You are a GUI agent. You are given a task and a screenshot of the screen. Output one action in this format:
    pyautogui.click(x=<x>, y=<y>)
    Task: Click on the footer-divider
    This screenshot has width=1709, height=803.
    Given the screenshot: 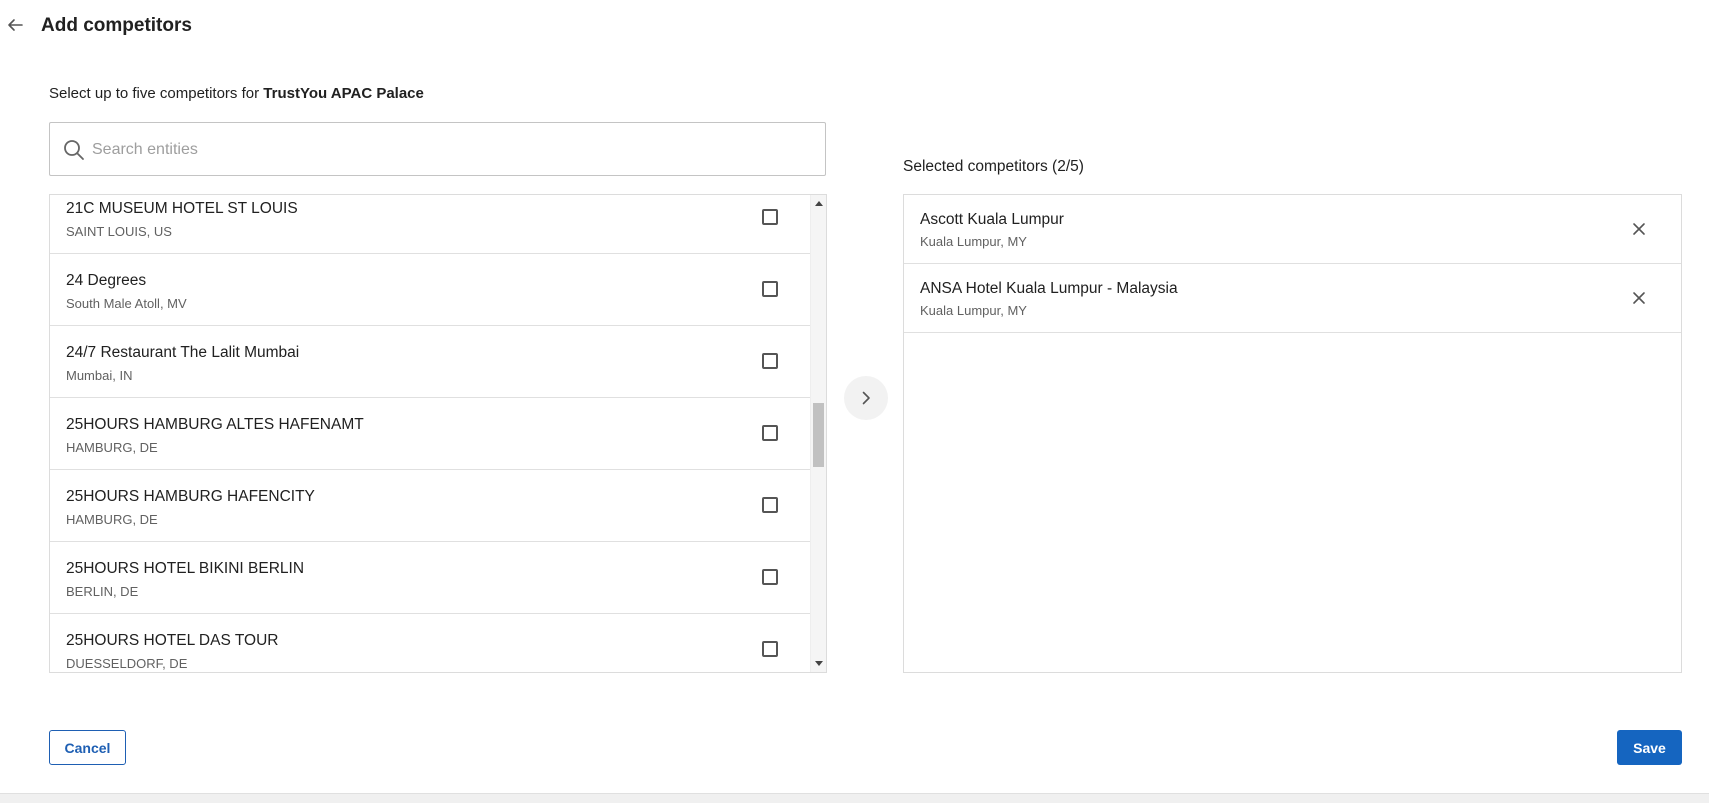 What is the action you would take?
    pyautogui.click(x=854, y=798)
    